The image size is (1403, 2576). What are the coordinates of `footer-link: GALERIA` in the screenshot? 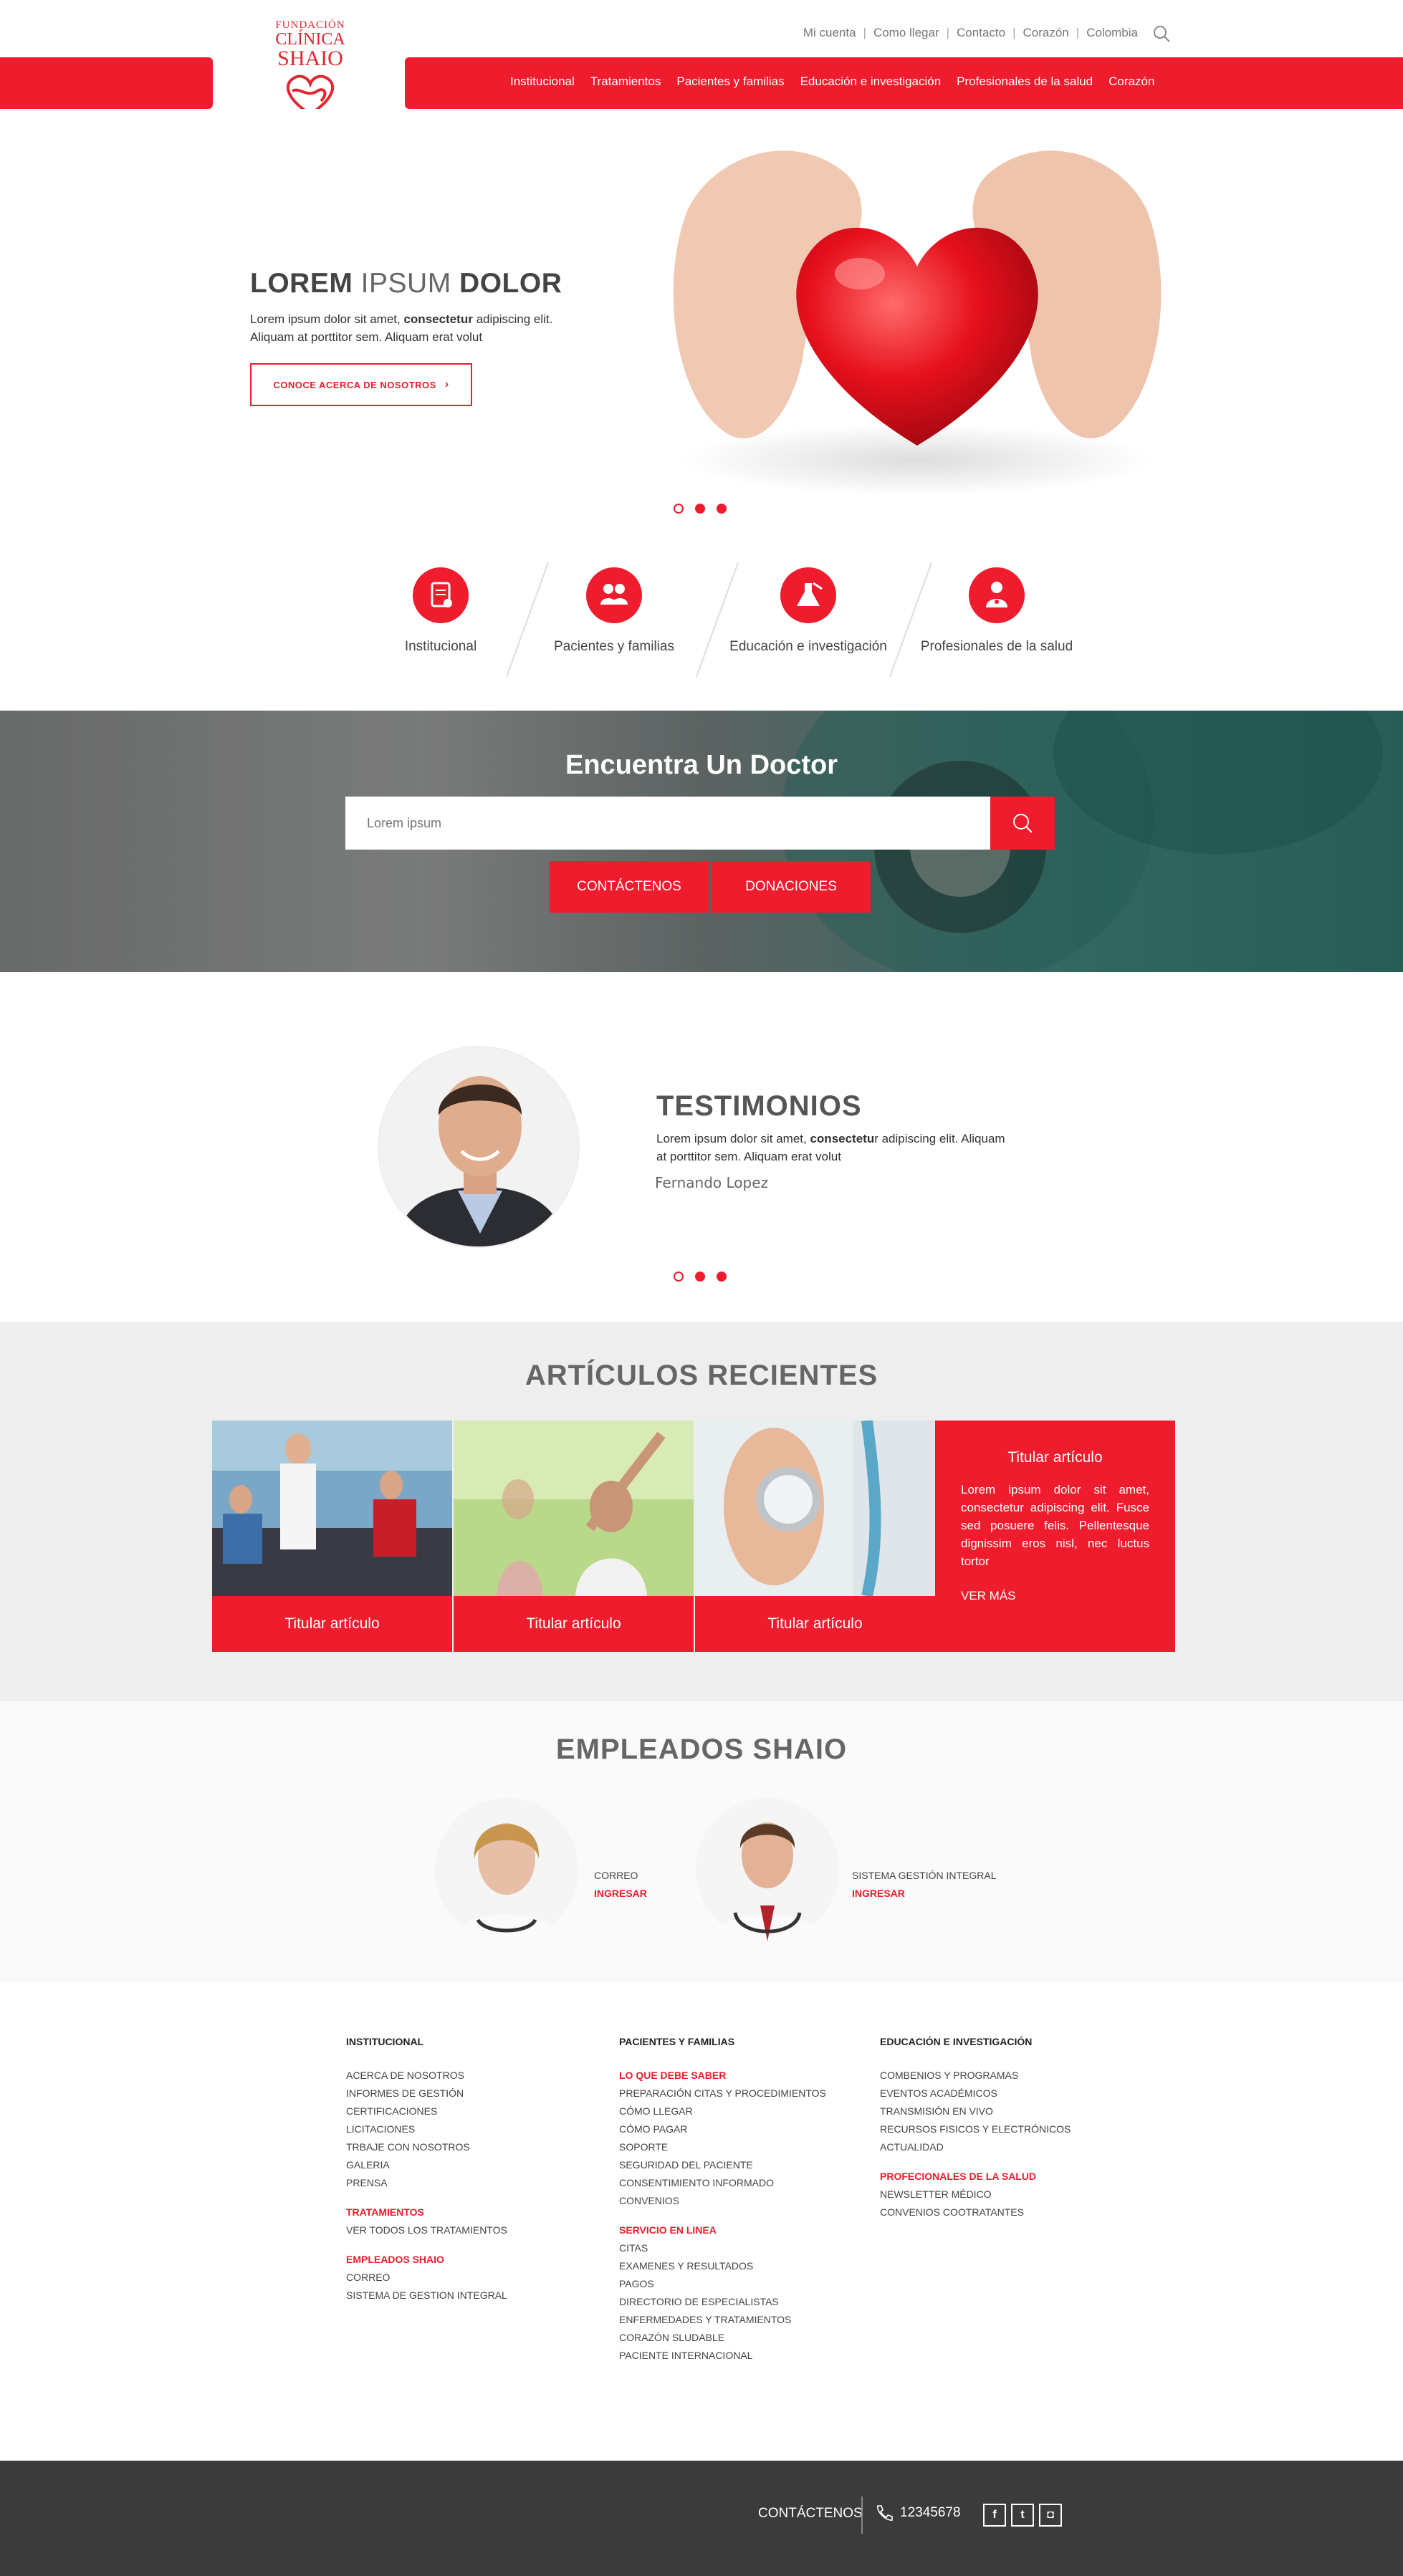 It's located at (426, 2165).